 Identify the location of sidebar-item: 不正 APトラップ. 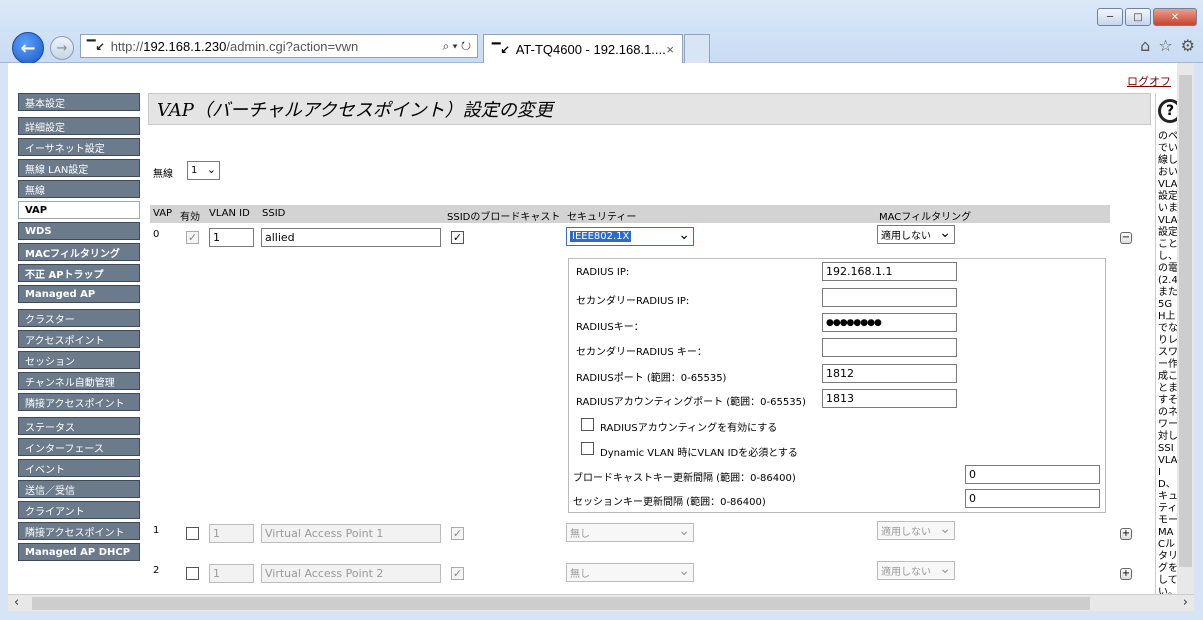
(79, 273).